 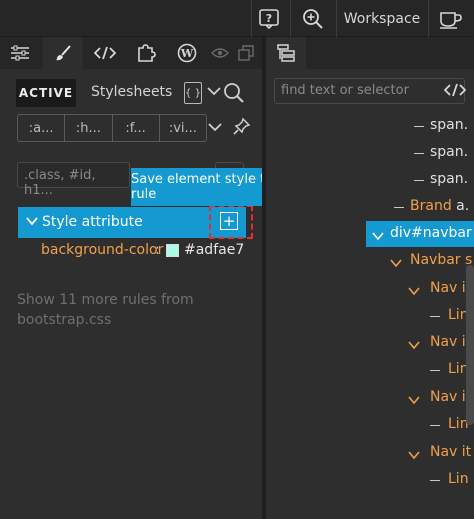 What do you see at coordinates (460, 206) in the screenshot?
I see `tree-item-suffix: a.` at bounding box center [460, 206].